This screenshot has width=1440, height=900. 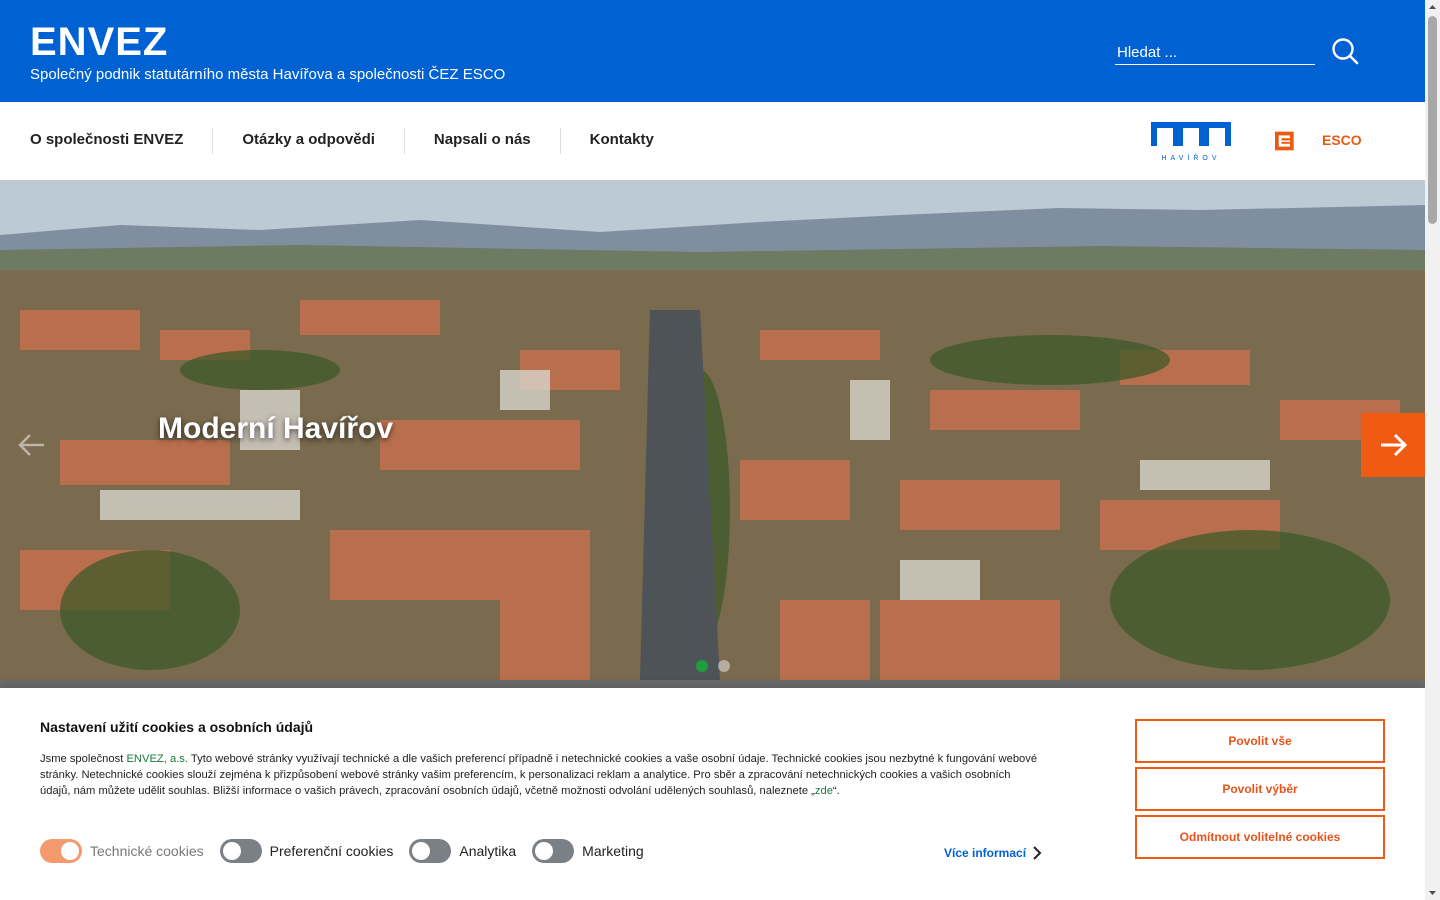 I want to click on cookie-text-suffix: “., so click(x=836, y=791).